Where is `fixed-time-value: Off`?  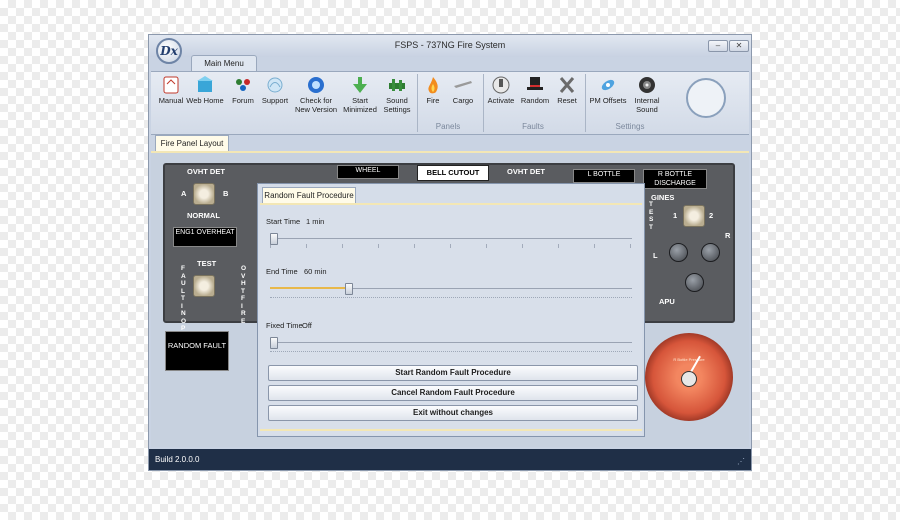
fixed-time-value: Off is located at coordinates (307, 325).